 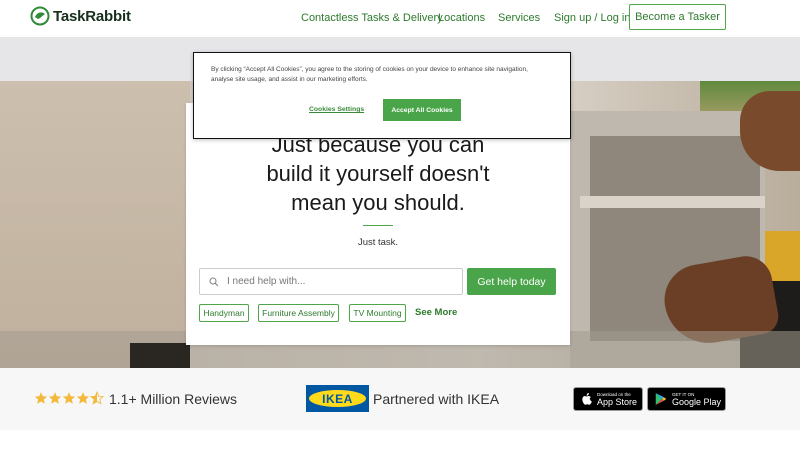 What do you see at coordinates (173, 399) in the screenshot?
I see `reviews-count-text: 1.1+ Million Reviews` at bounding box center [173, 399].